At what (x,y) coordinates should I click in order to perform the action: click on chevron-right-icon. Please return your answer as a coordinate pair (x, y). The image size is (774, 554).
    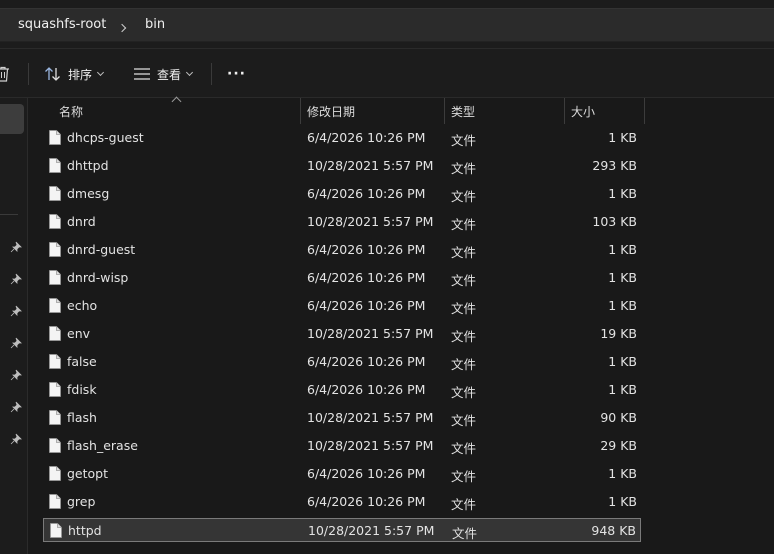
    Looking at the image, I should click on (122, 28).